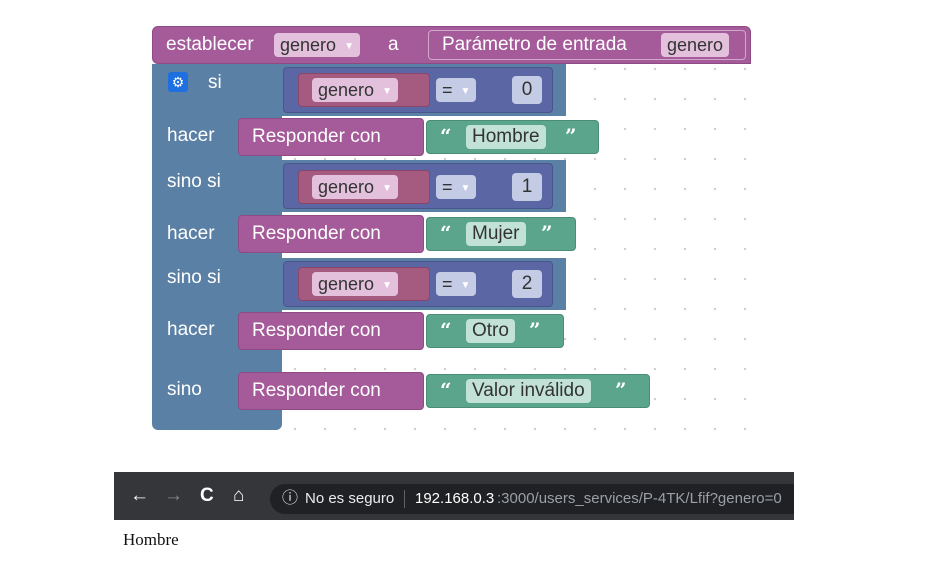 The width and height of the screenshot is (936, 581). What do you see at coordinates (639, 499) in the screenshot?
I see `url-path: :3000/users_services/P-4TK/Lfif?genero=0` at bounding box center [639, 499].